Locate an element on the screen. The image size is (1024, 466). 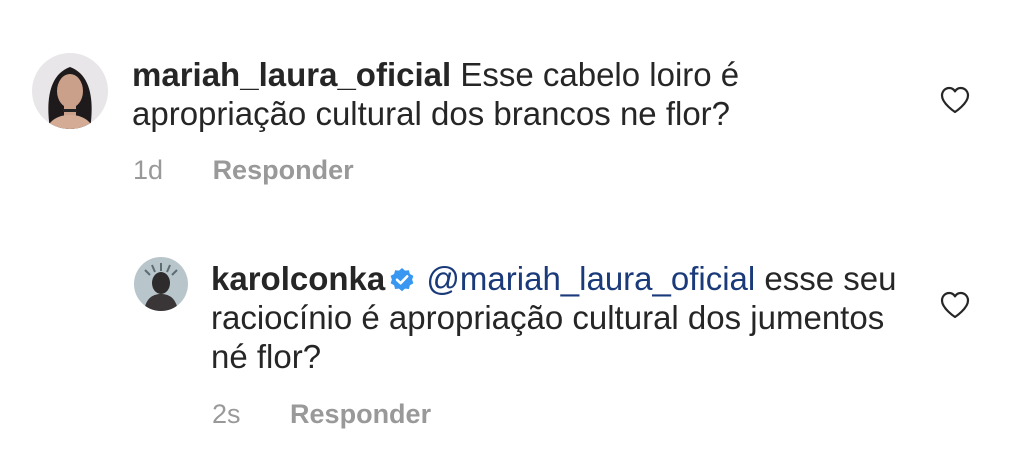
comment-1-meta: 1d Responder is located at coordinates (243, 170).